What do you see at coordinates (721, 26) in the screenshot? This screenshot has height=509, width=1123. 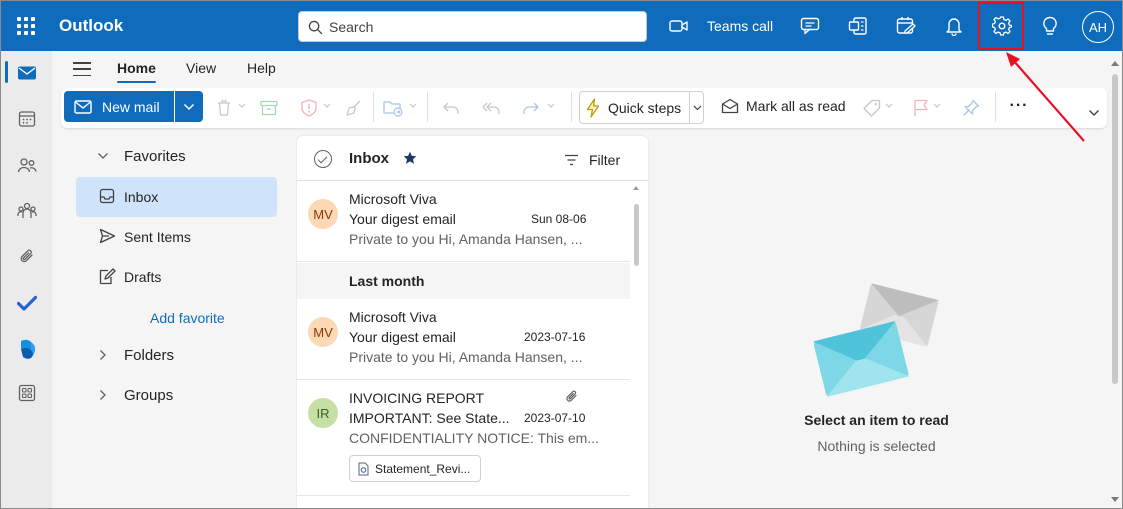 I see `teams-call-button: Teams call` at bounding box center [721, 26].